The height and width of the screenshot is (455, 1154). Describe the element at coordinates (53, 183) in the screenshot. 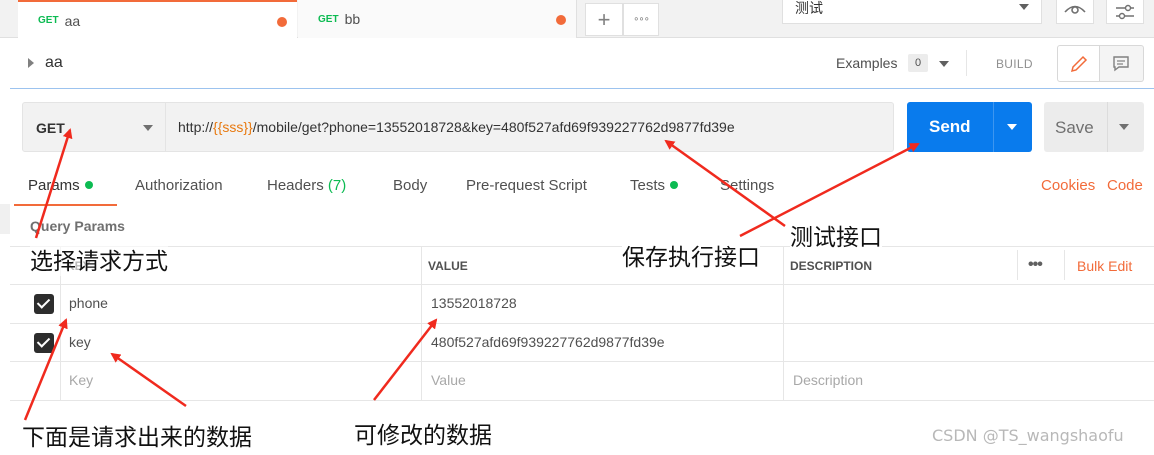

I see `arrow-method` at that location.